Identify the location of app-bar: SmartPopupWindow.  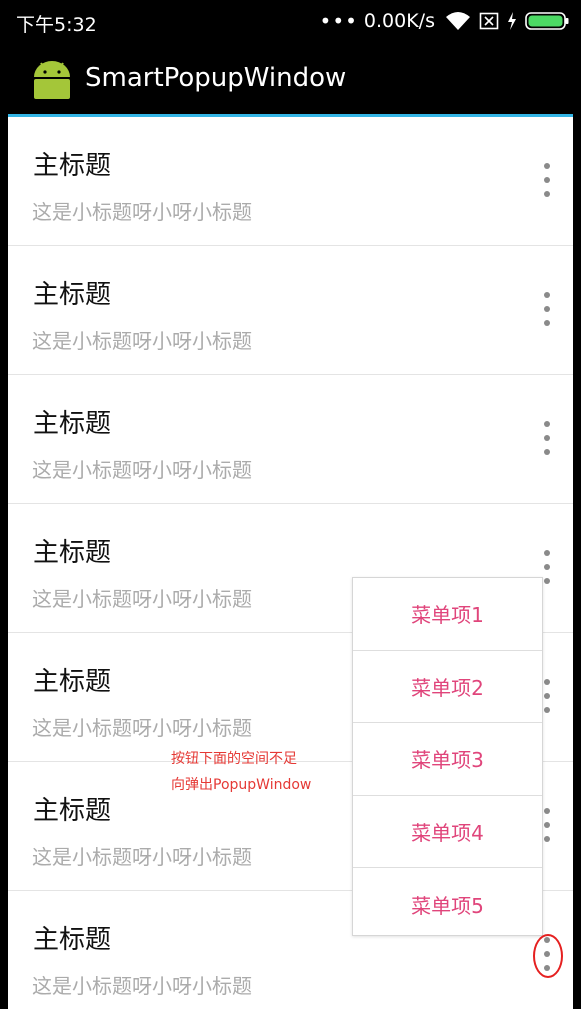
(290, 79).